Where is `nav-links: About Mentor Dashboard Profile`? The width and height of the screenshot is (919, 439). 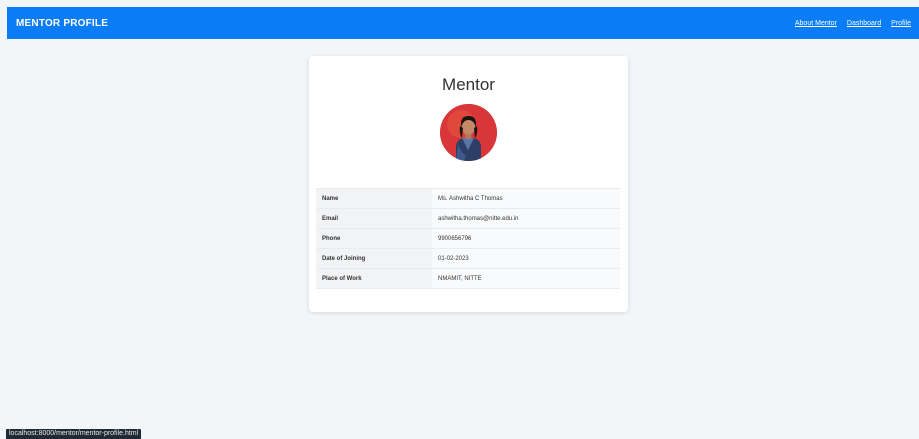
nav-links: About Mentor Dashboard Profile is located at coordinates (853, 23).